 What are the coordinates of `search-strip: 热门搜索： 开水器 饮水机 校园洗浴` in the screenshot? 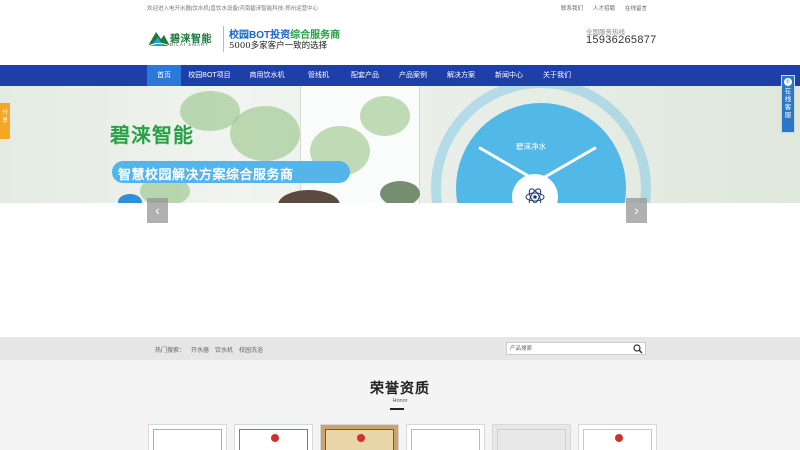 It's located at (400, 348).